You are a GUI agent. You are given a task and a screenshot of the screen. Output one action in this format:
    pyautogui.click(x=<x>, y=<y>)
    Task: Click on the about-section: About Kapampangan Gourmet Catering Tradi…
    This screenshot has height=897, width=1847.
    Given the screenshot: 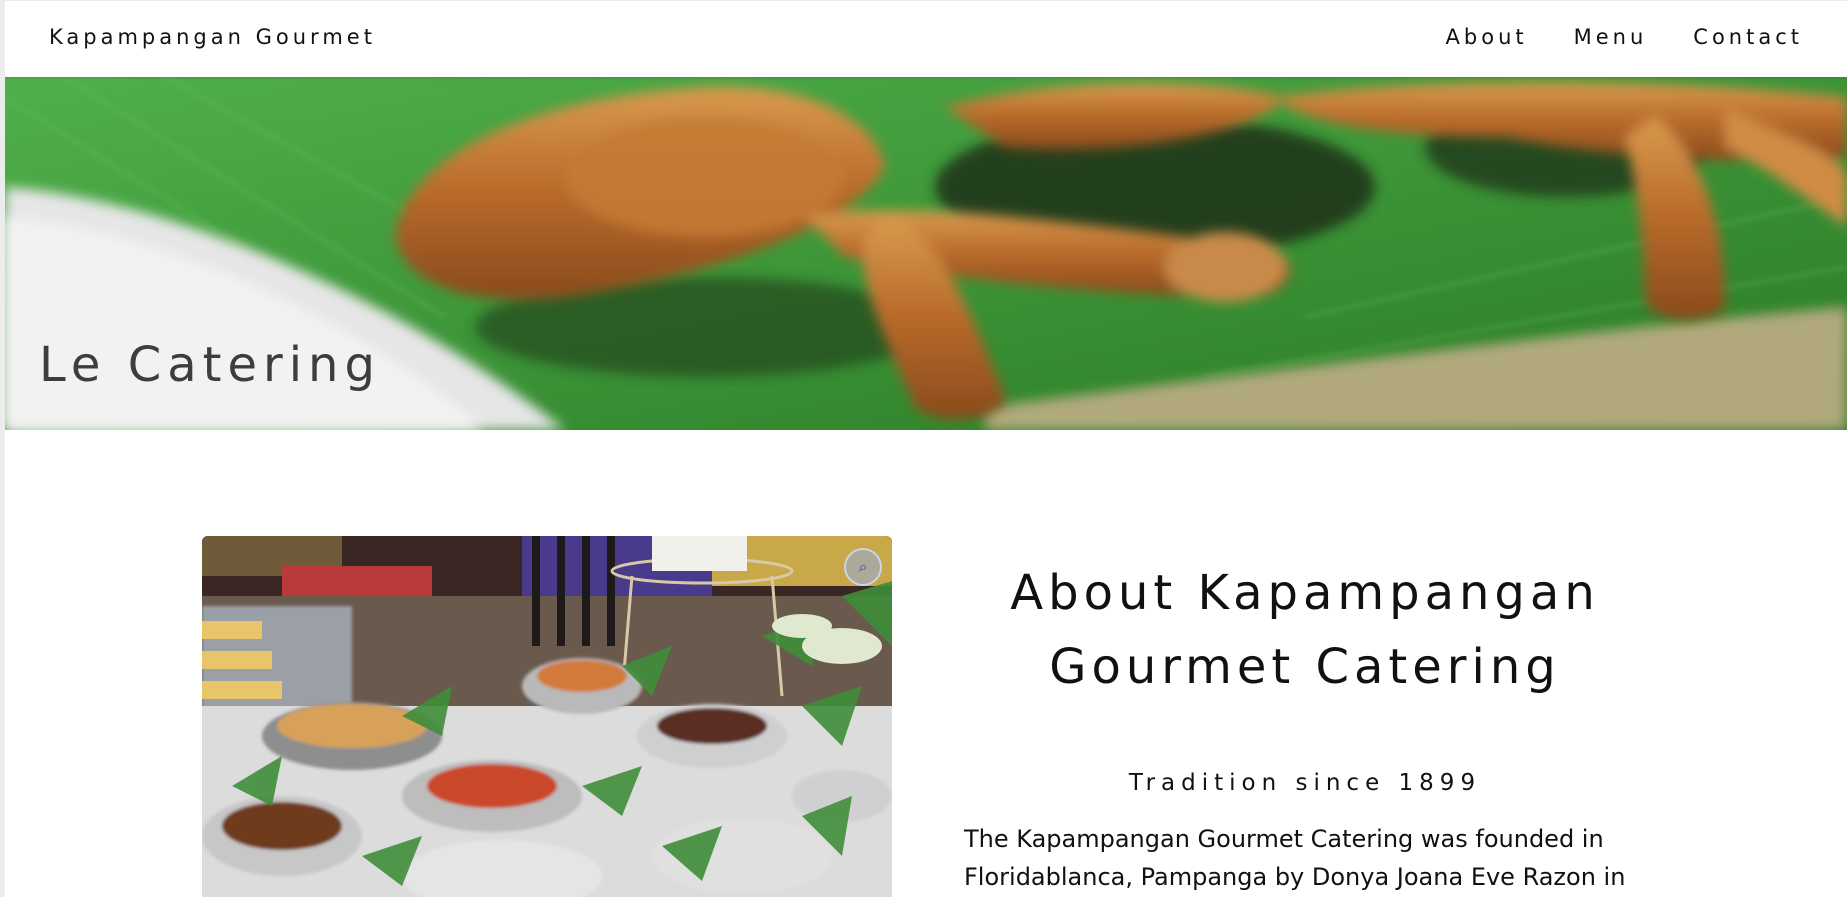 What is the action you would take?
    pyautogui.click(x=1305, y=726)
    